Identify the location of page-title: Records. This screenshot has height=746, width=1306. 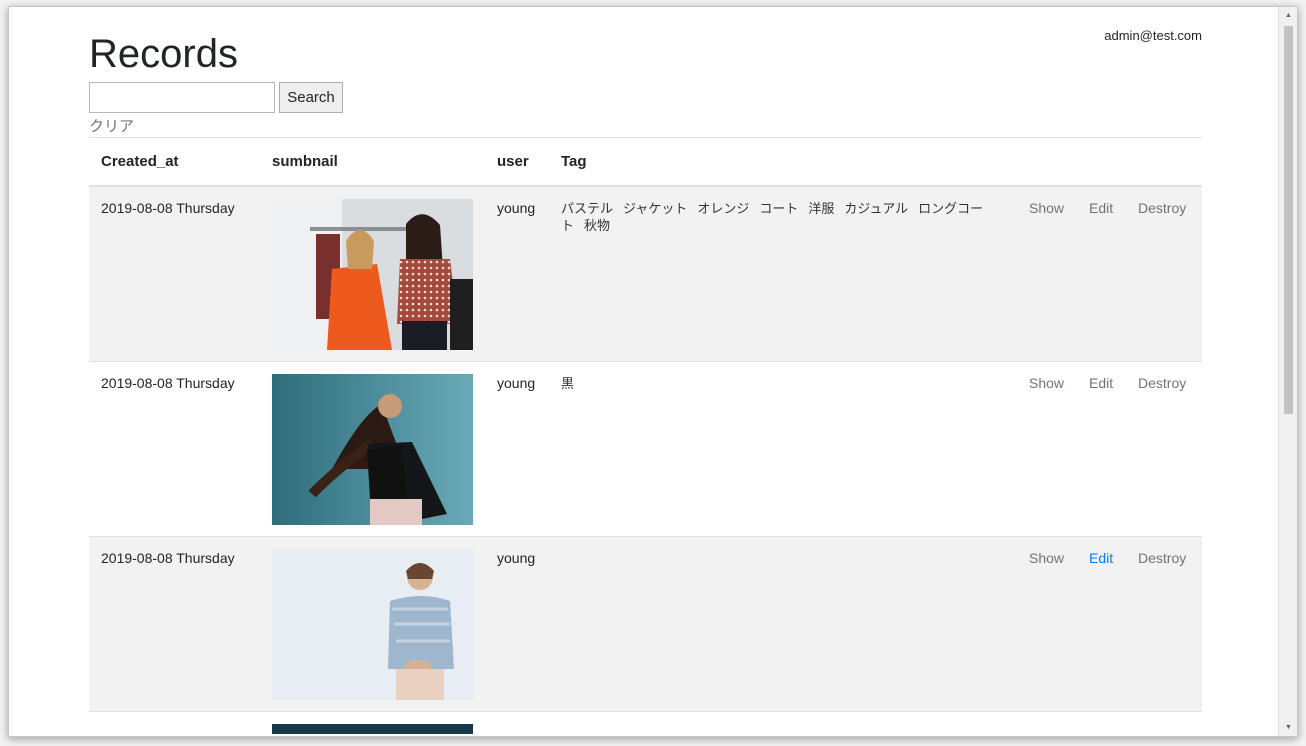
(163, 54).